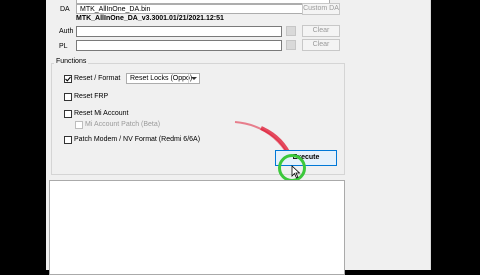 Image resolution: width=480 pixels, height=275 pixels. I want to click on mi-account-patch-label: Mi Account Patch (Beta), so click(123, 124).